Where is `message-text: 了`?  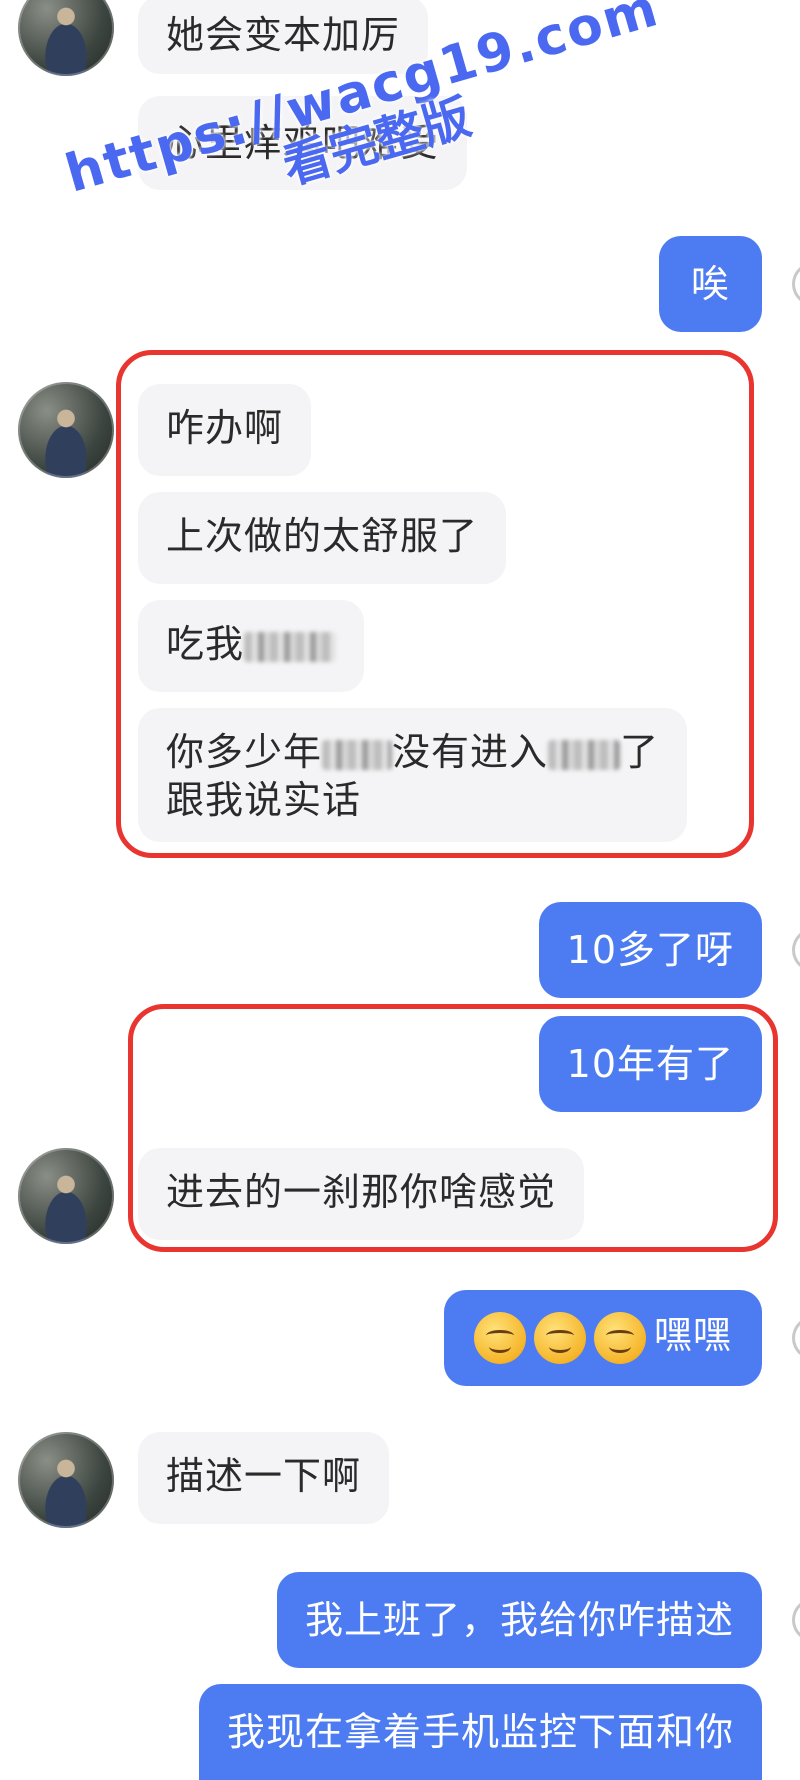
message-text: 了 is located at coordinates (640, 752).